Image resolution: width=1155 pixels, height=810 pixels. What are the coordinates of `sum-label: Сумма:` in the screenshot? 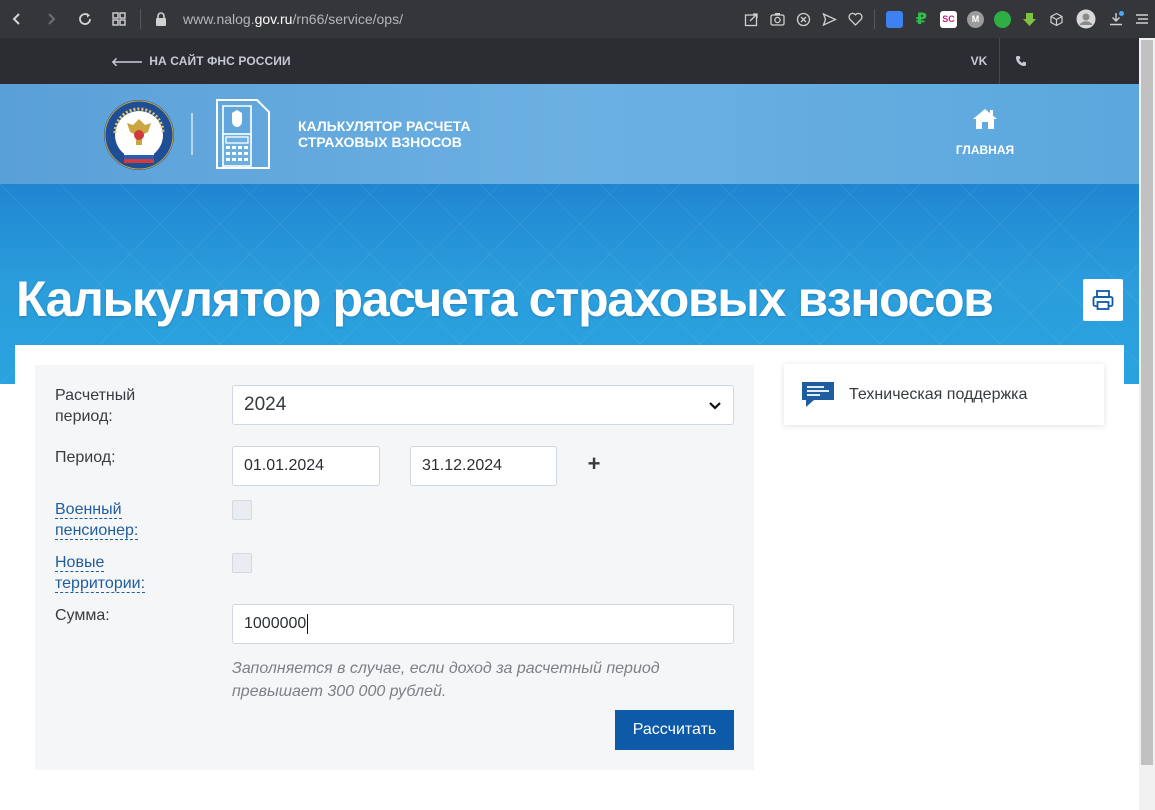 It's located at (82, 615).